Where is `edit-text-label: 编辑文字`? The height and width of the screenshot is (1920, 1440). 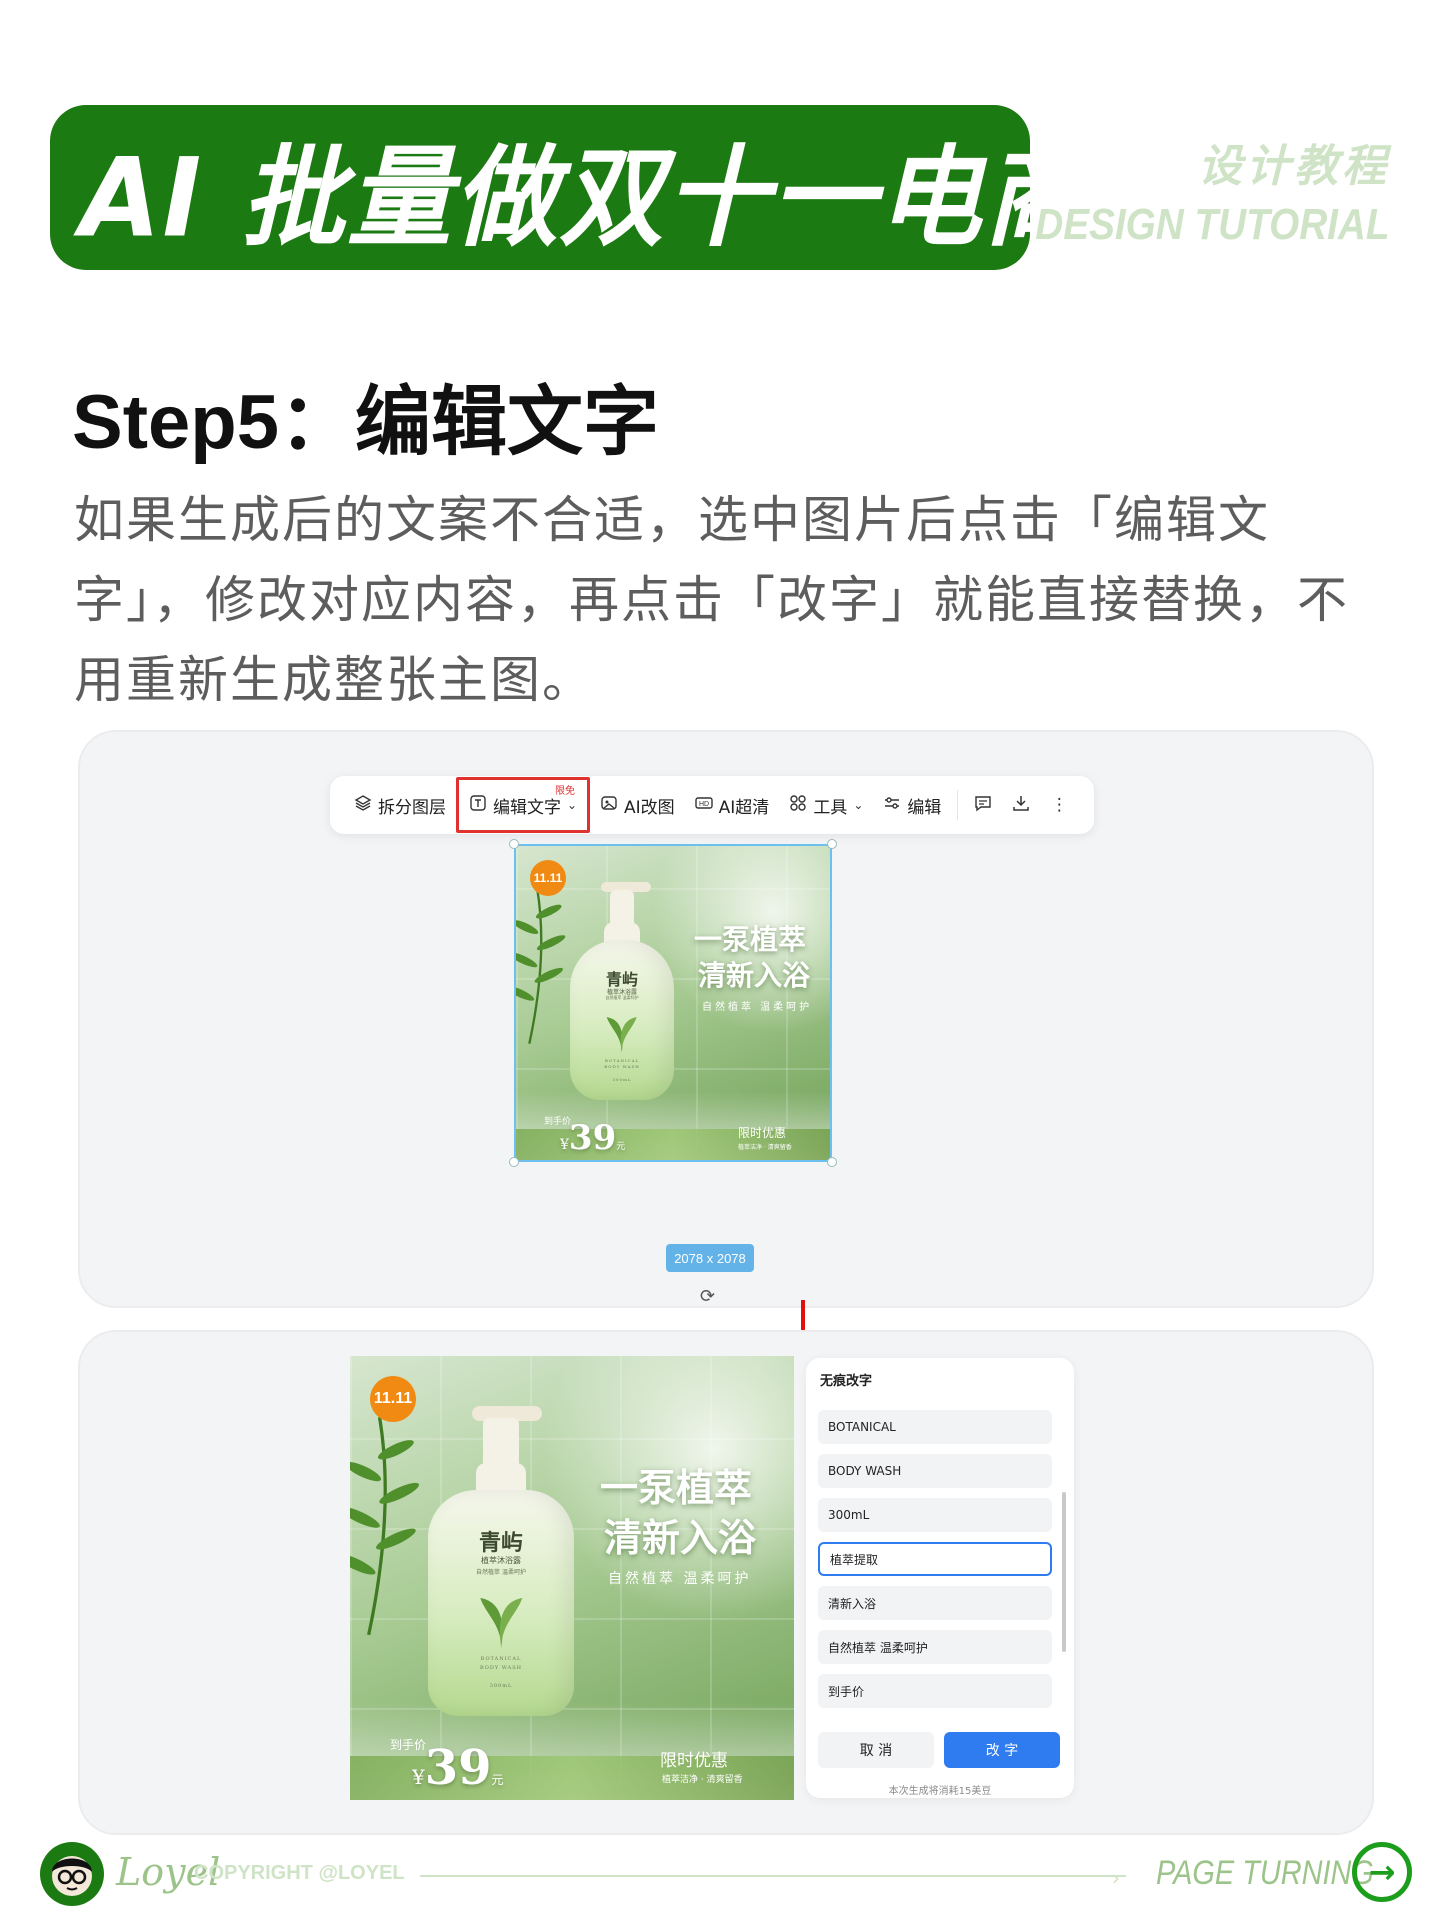
edit-text-label: 编辑文字 is located at coordinates (527, 807).